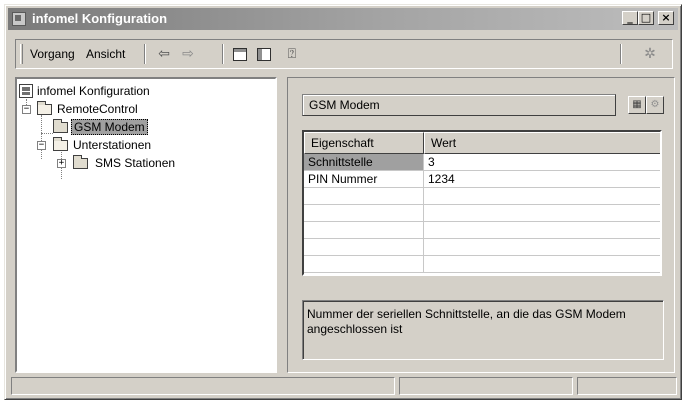 This screenshot has height=404, width=686. Describe the element at coordinates (188, 54) in the screenshot. I see `arrow-right-icon: ⇨` at that location.